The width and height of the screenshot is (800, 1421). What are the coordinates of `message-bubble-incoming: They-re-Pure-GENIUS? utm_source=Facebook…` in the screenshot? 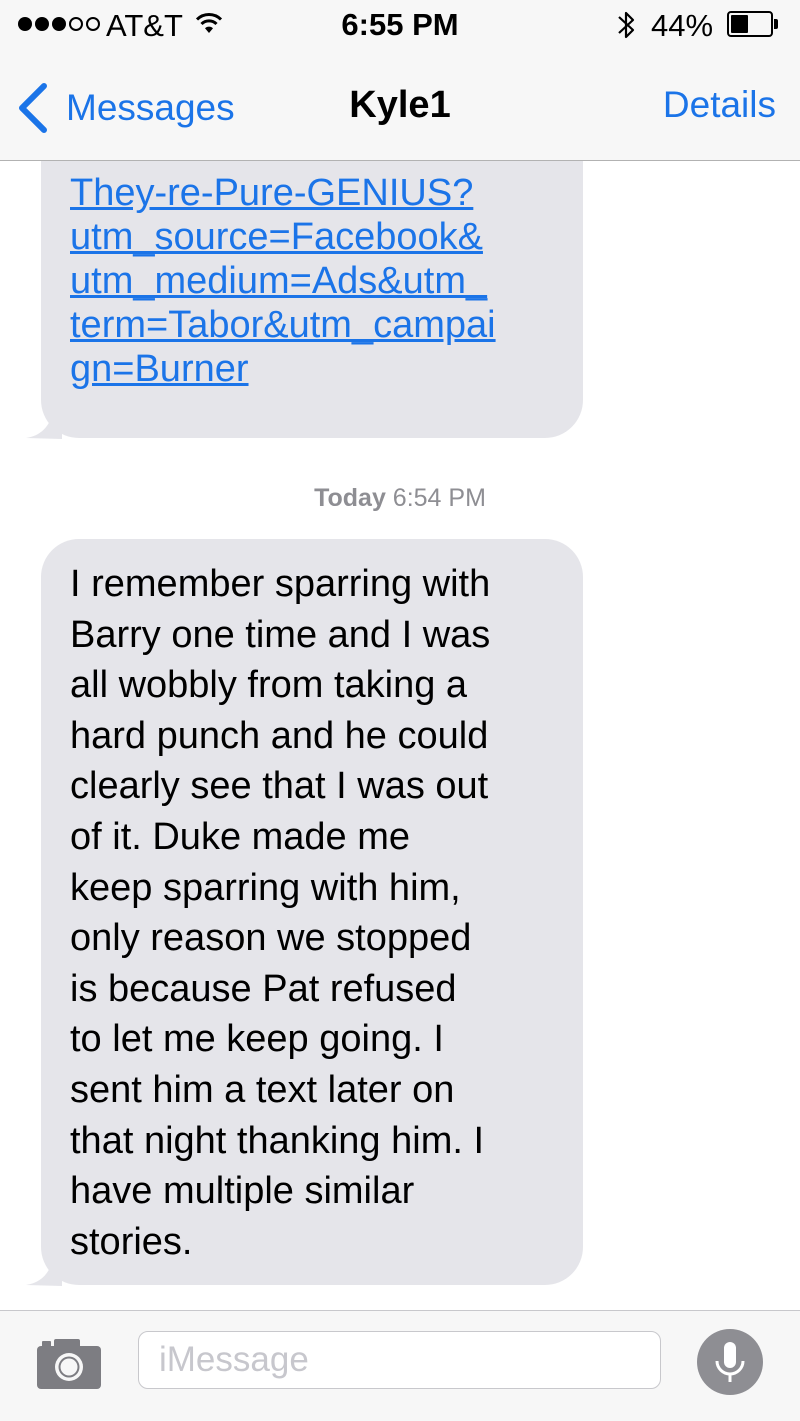 It's located at (312, 299).